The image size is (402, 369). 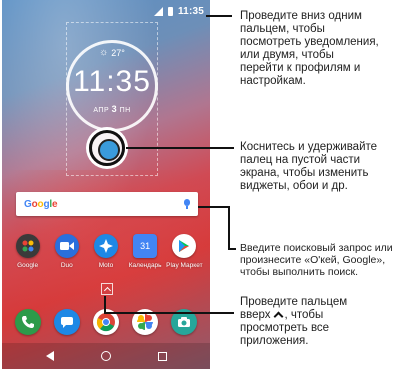 I want to click on app-label: Play Маркет, so click(x=184, y=265).